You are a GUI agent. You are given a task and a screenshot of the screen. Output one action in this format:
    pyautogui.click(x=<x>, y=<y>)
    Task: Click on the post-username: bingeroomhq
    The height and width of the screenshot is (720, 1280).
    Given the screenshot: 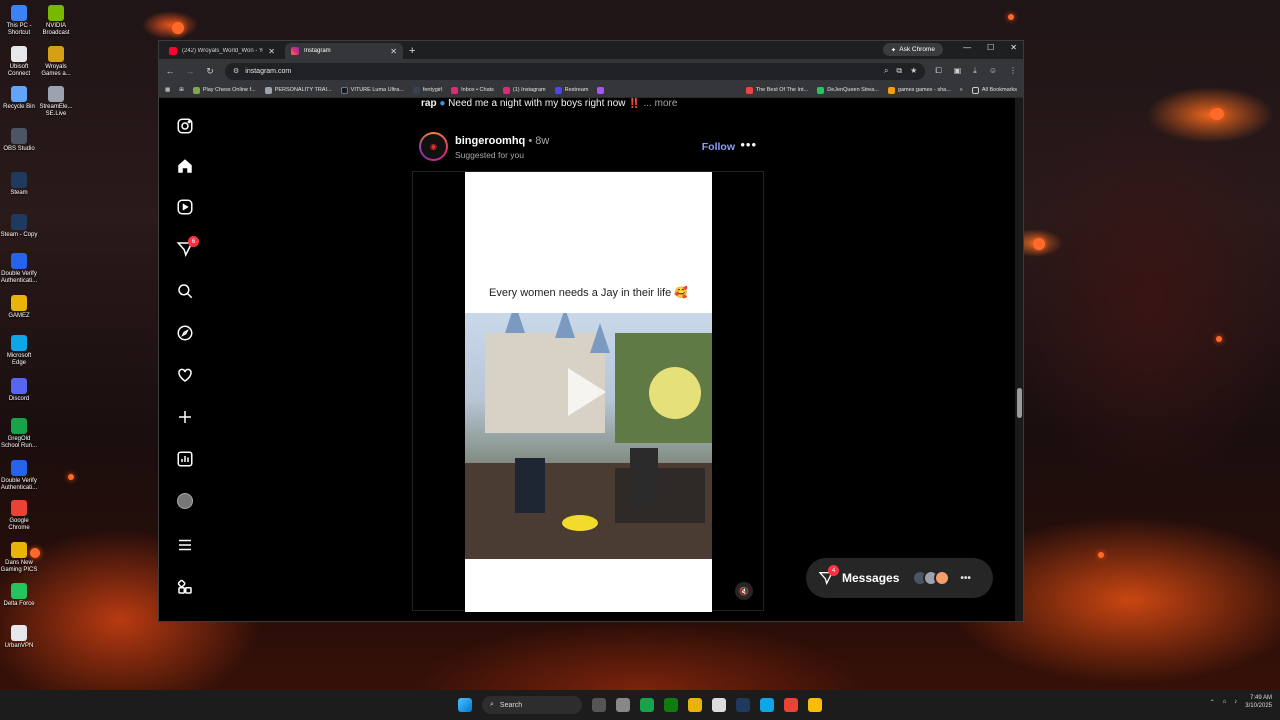 What is the action you would take?
    pyautogui.click(x=490, y=141)
    